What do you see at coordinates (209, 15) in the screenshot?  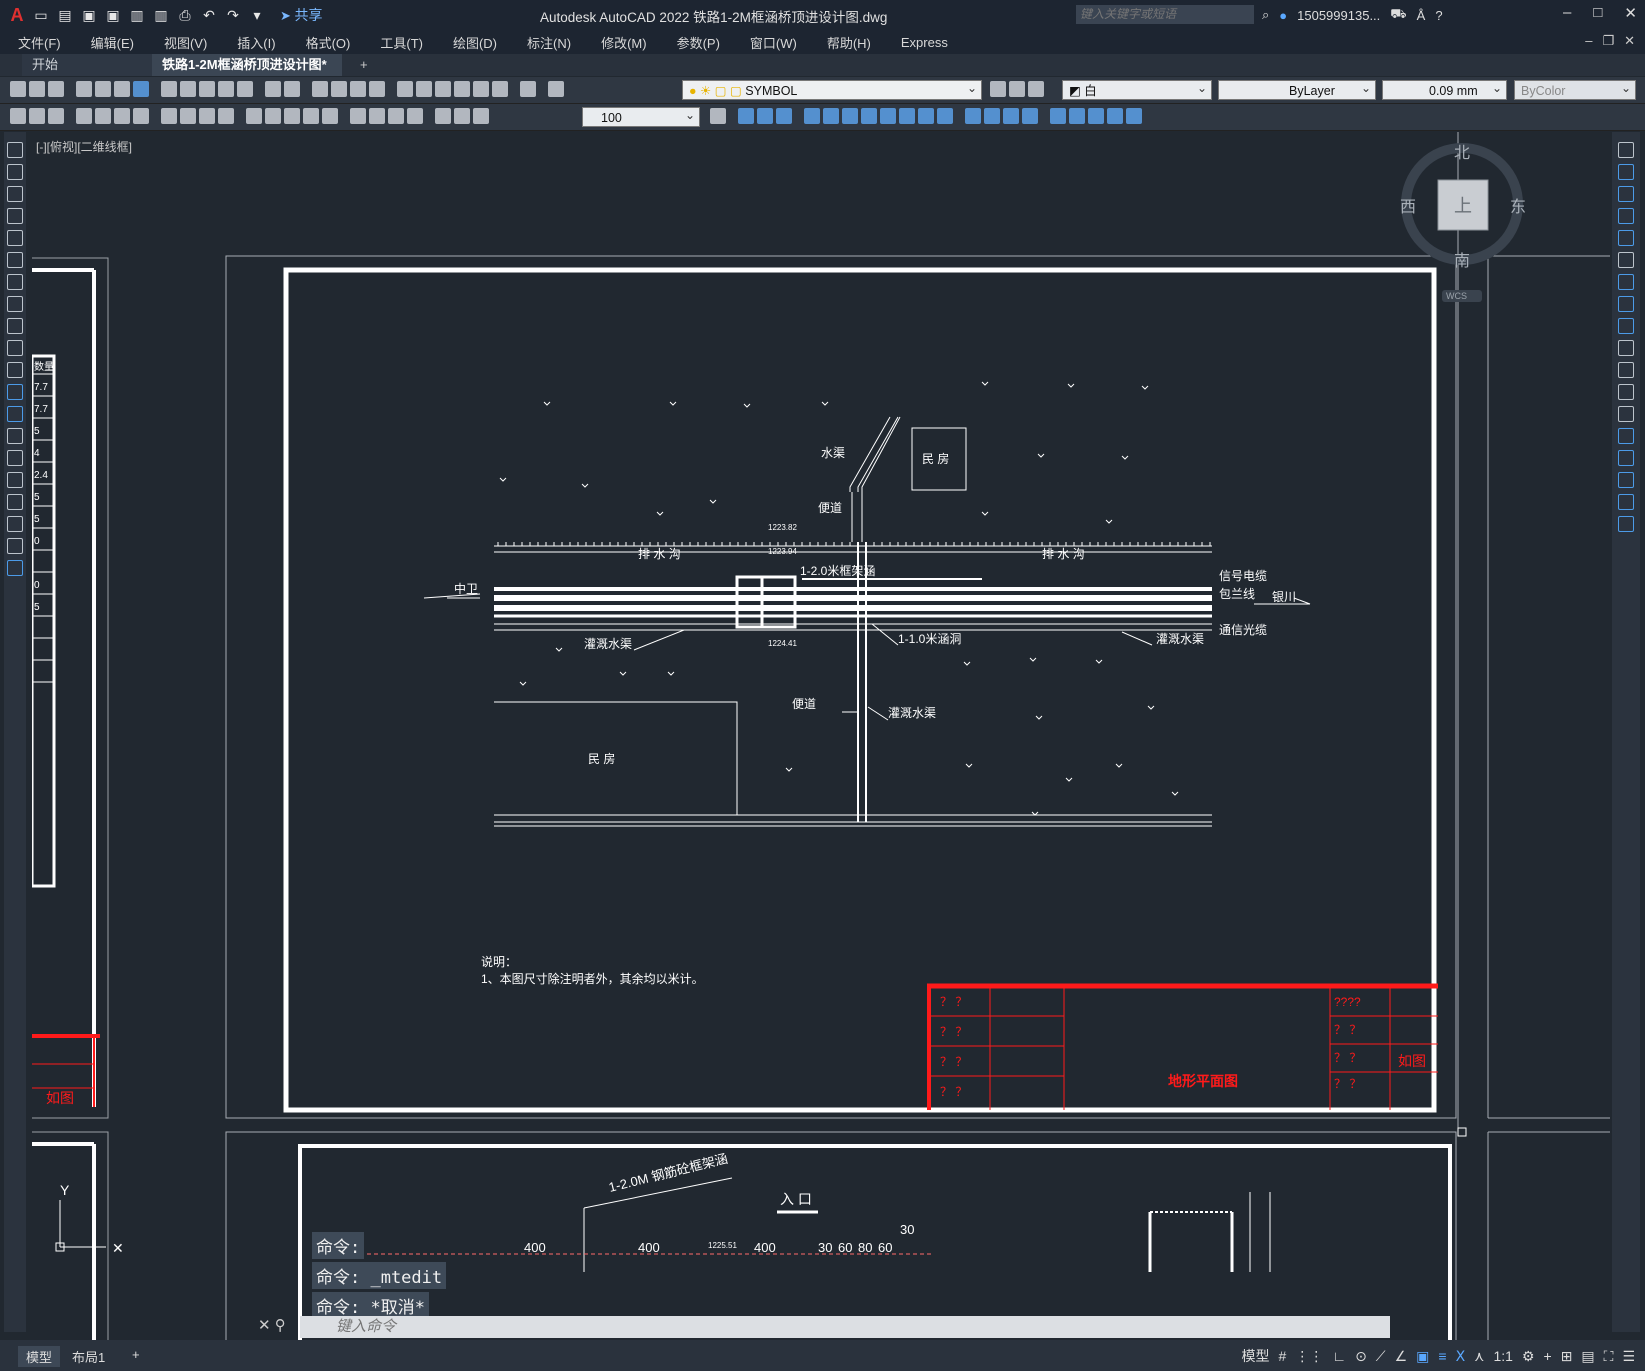 I see `undo-icon: ↶` at bounding box center [209, 15].